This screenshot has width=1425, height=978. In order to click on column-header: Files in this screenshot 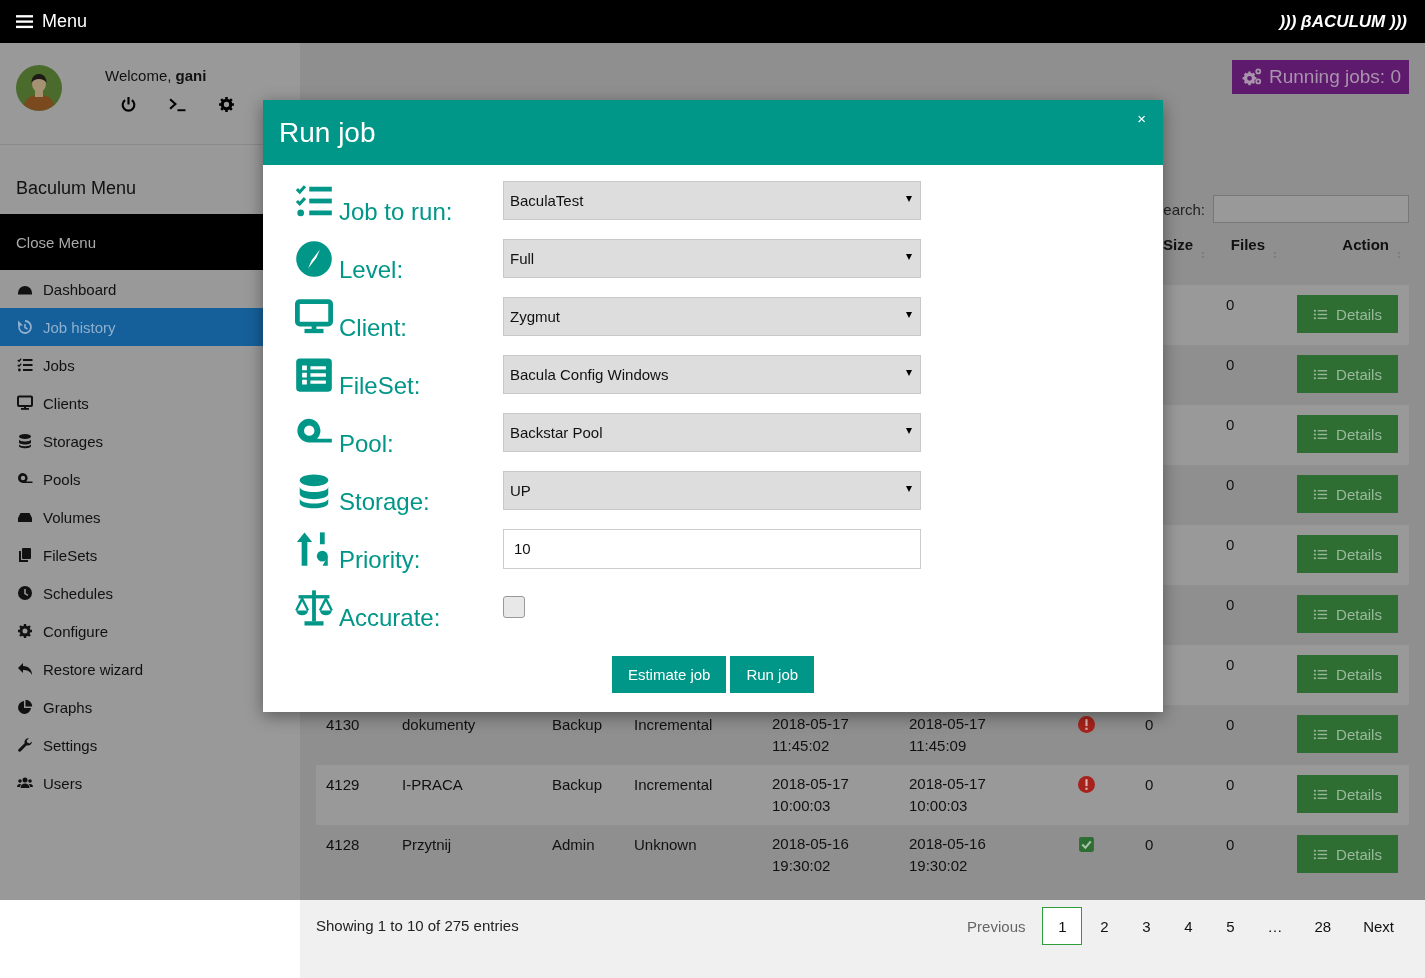, I will do `click(1247, 244)`.